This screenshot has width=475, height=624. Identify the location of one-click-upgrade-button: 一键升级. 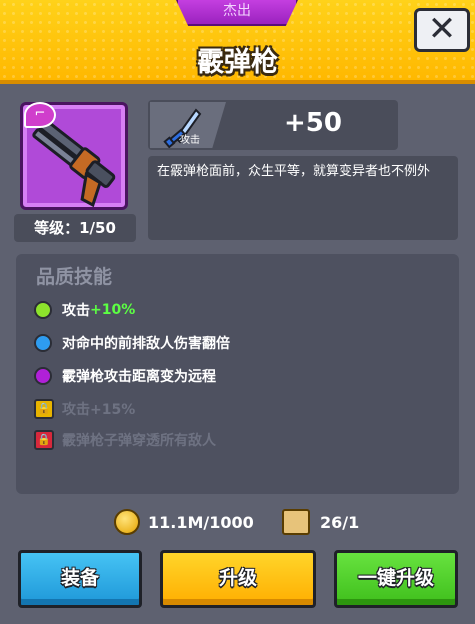
(396, 579).